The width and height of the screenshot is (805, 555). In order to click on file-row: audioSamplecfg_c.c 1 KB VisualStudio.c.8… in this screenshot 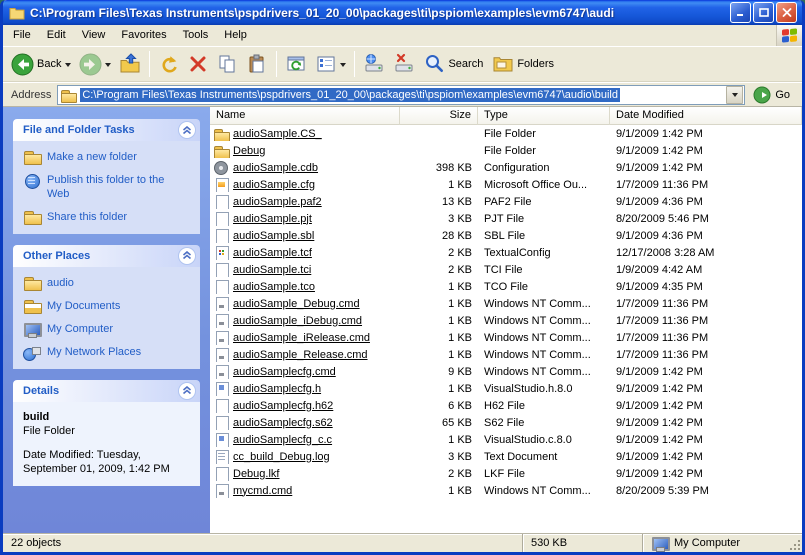, I will do `click(506, 439)`.